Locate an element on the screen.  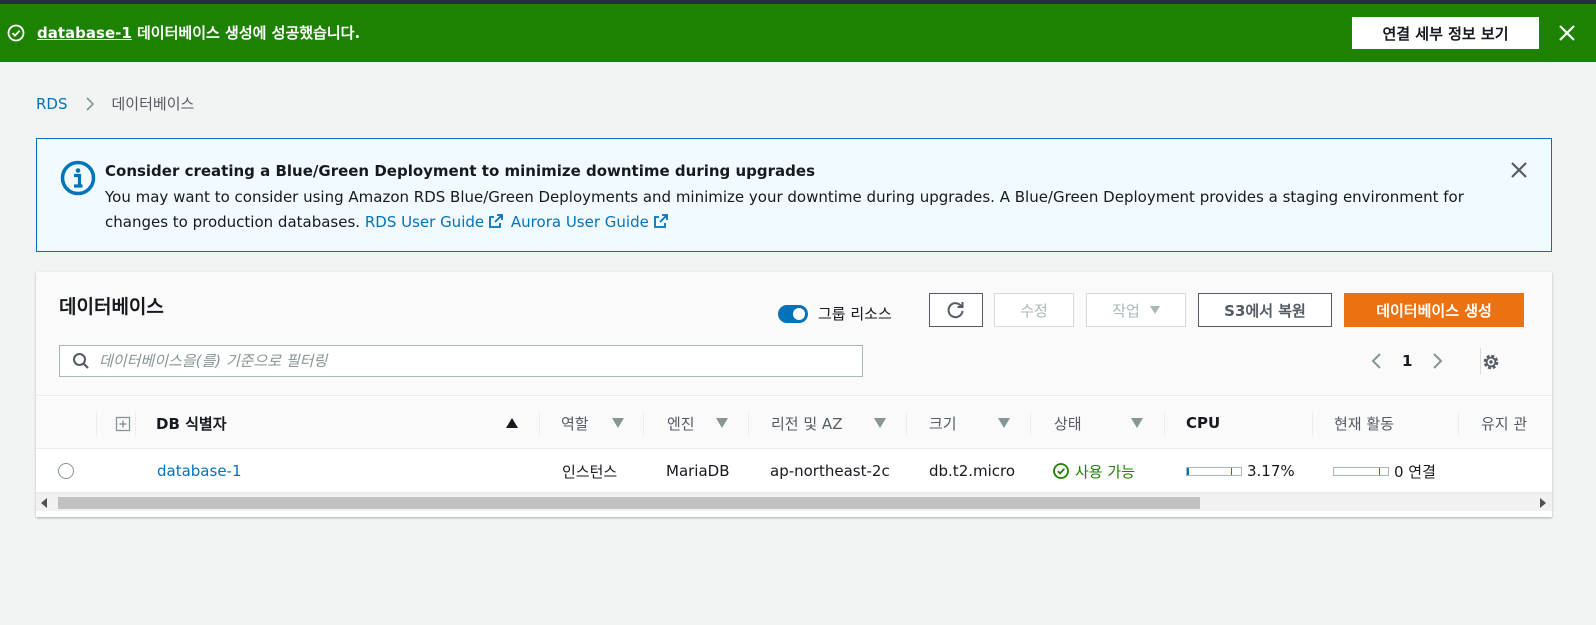
toggle-track is located at coordinates (793, 313).